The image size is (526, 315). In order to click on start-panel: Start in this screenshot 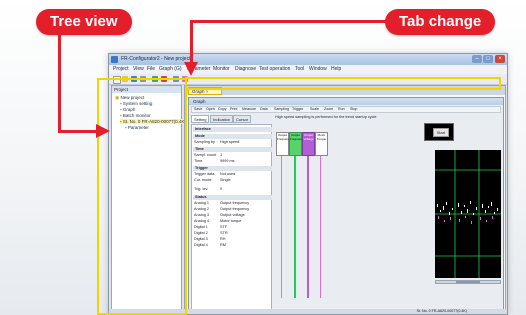, I will do `click(439, 132)`.